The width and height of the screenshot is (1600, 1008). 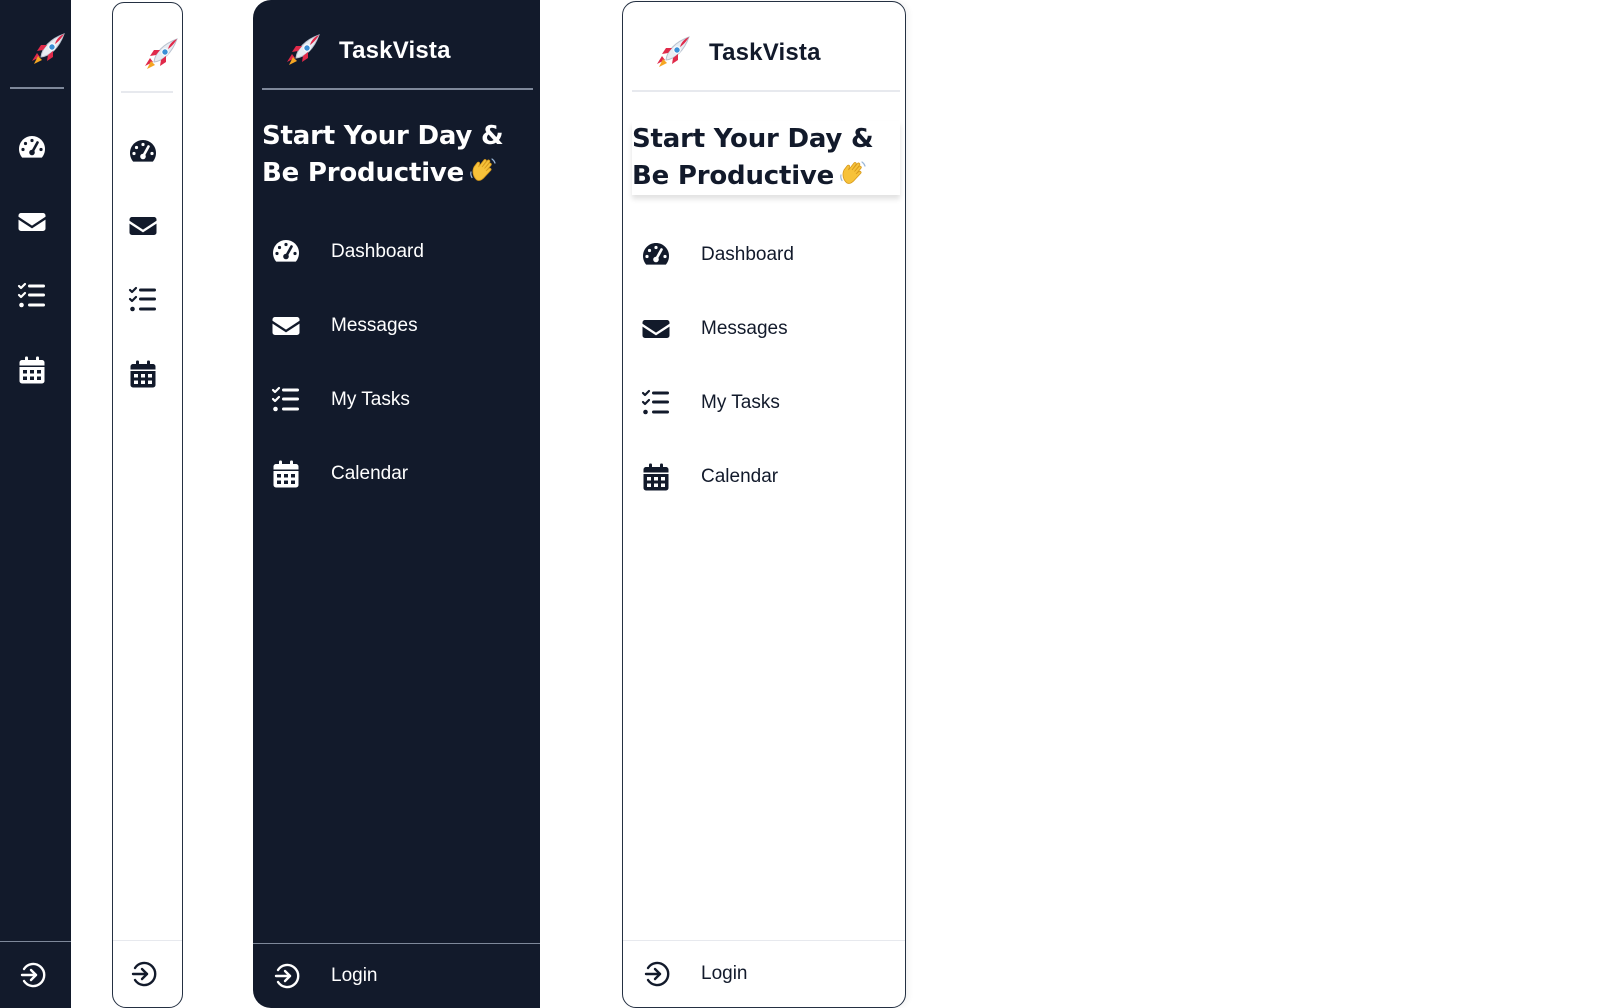 What do you see at coordinates (35, 504) in the screenshot?
I see `sidebar-collapsed-dark` at bounding box center [35, 504].